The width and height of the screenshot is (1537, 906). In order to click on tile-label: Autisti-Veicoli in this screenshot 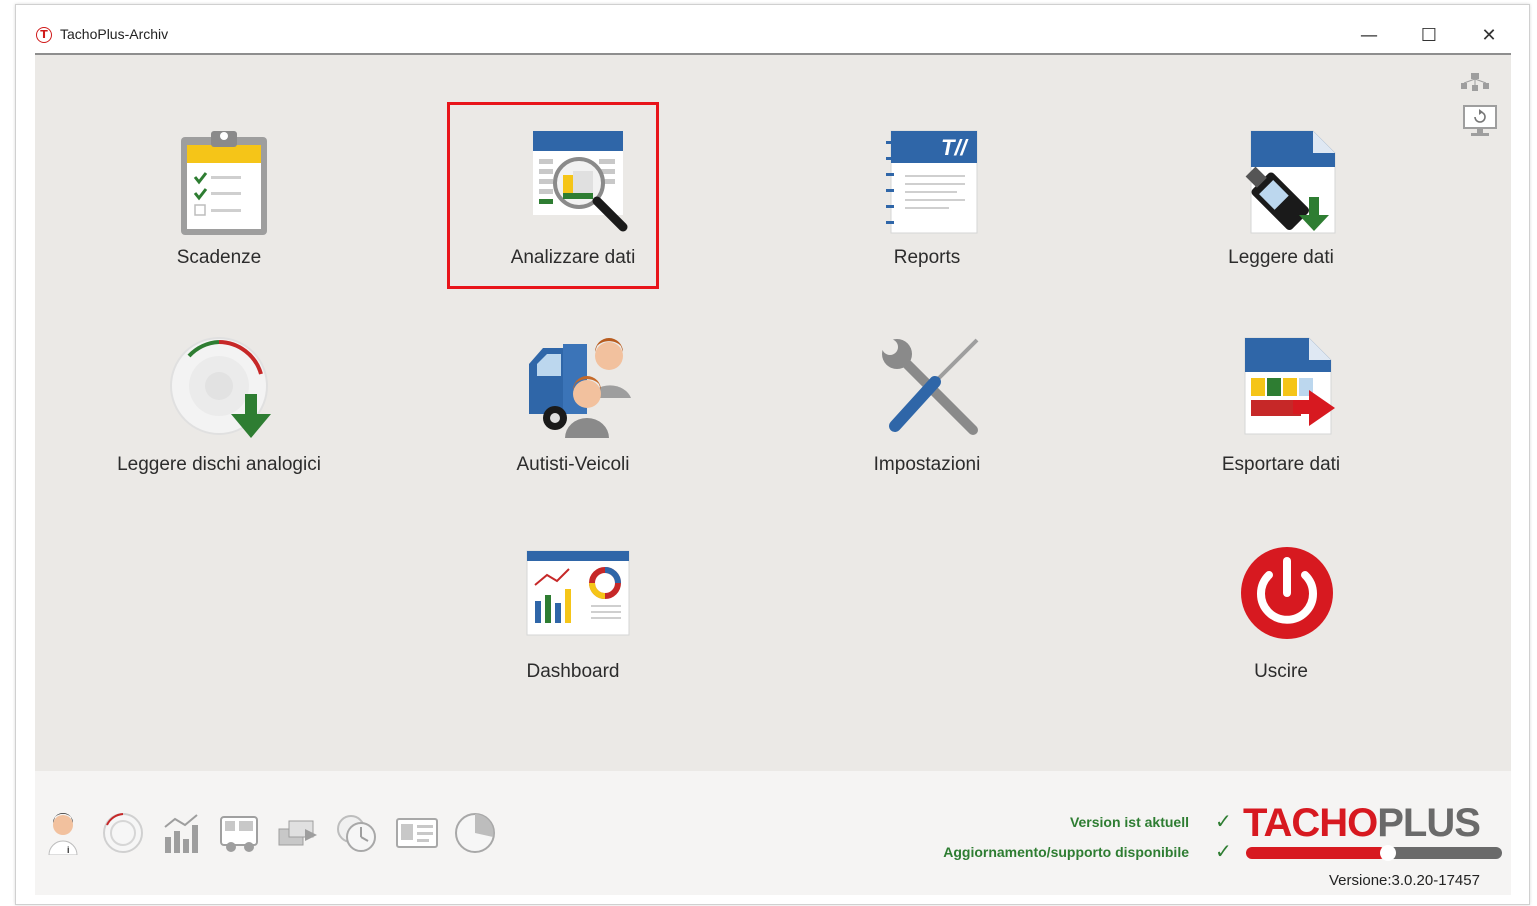, I will do `click(573, 464)`.